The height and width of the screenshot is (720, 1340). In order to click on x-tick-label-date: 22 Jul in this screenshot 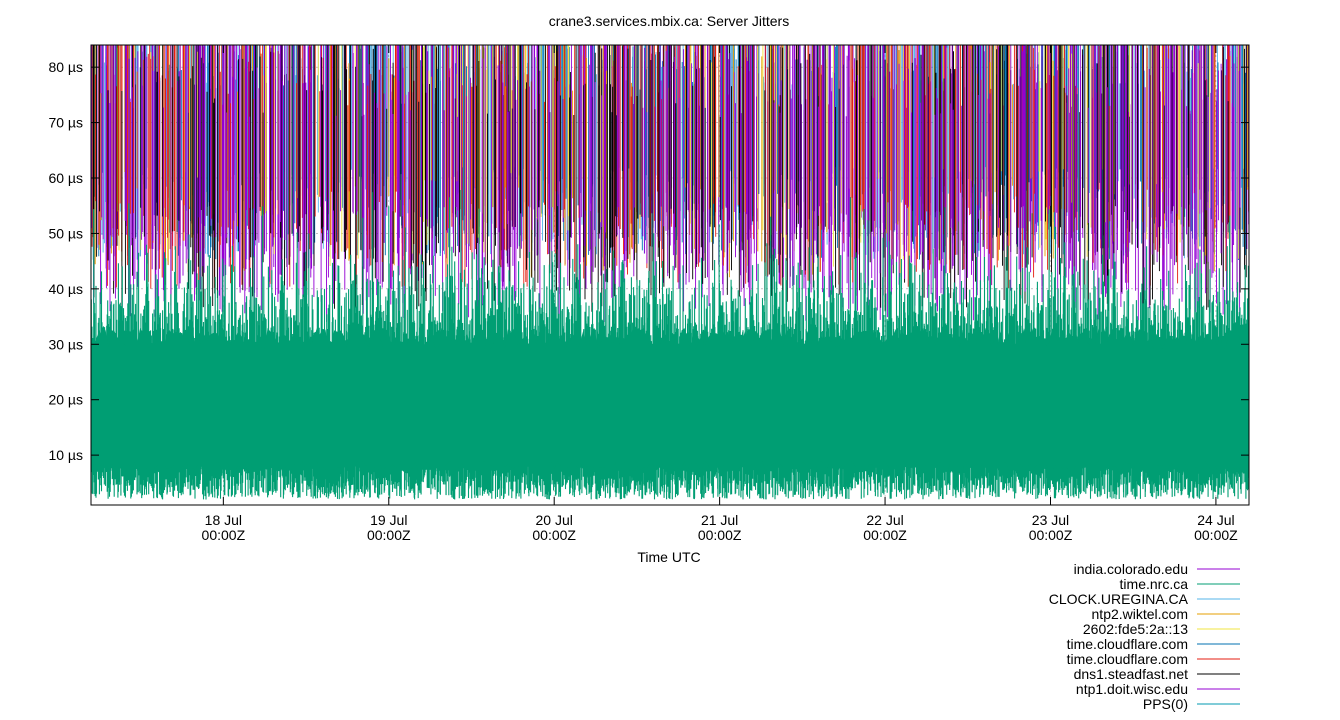, I will do `click(884, 520)`.